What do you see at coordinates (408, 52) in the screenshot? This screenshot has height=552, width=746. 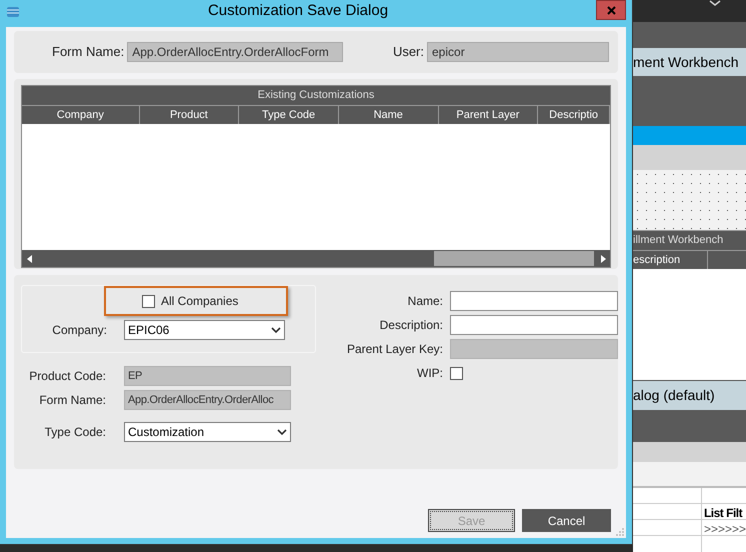 I see `user-label: User:` at bounding box center [408, 52].